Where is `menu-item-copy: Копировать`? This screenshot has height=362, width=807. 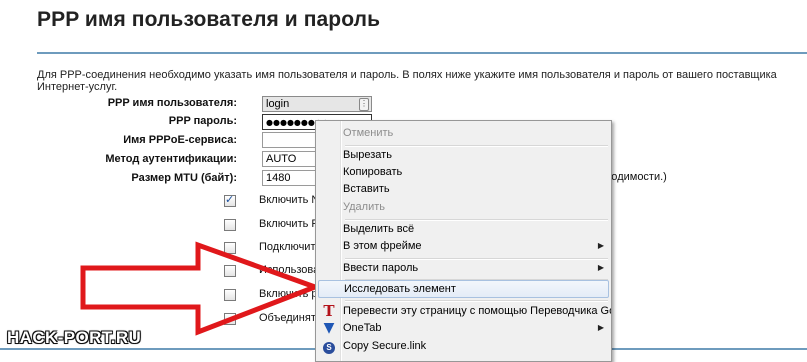 menu-item-copy: Копировать is located at coordinates (463, 172).